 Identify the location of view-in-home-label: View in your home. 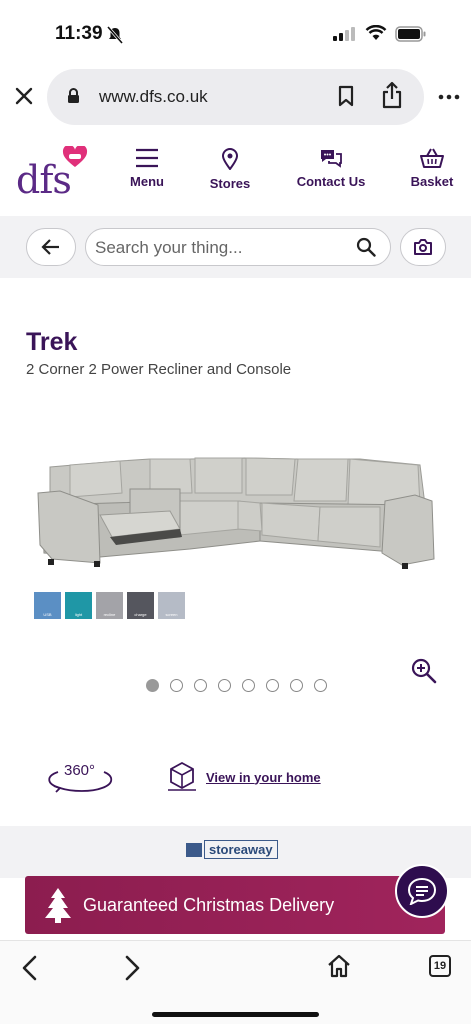
(263, 777).